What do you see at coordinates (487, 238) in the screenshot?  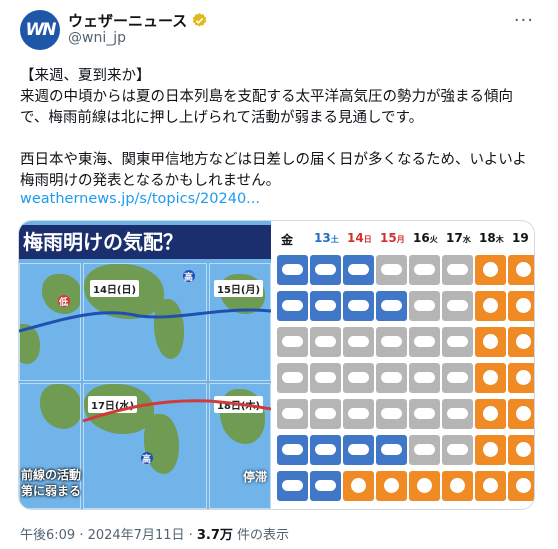 I see `day-number: 18` at bounding box center [487, 238].